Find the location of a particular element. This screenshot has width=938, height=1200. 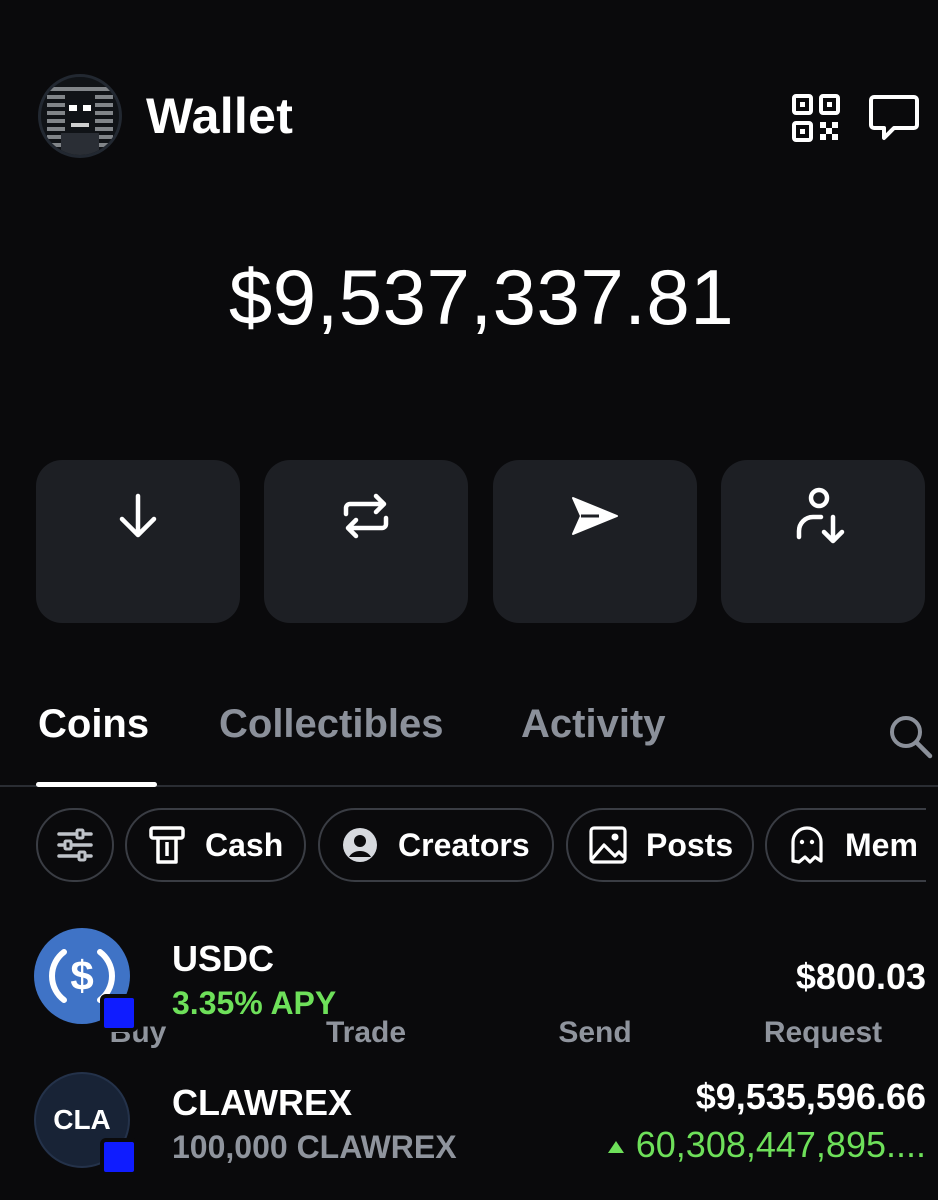

filter-chip-row: Cash Creators Posts Mem is located at coordinates (481, 847).